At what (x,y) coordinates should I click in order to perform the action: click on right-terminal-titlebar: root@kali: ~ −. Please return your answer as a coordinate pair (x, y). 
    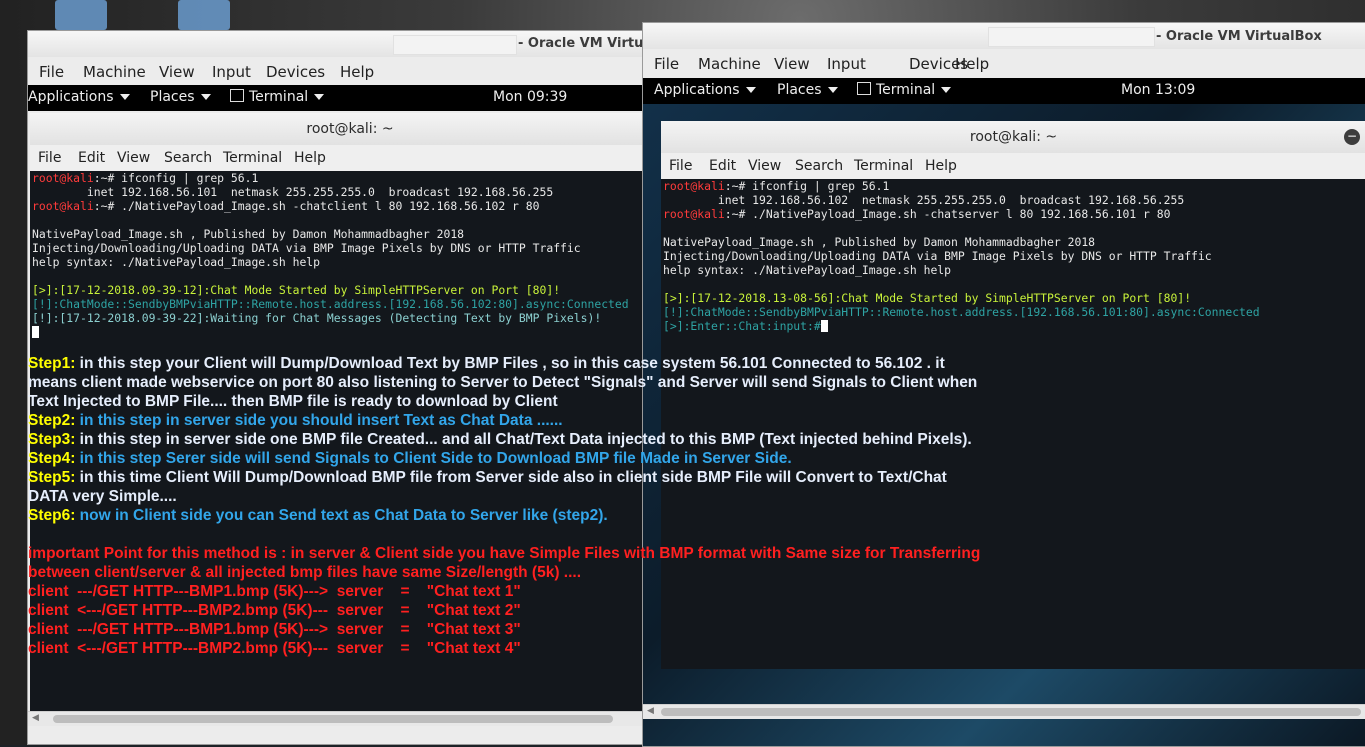
    Looking at the image, I should click on (1013, 137).